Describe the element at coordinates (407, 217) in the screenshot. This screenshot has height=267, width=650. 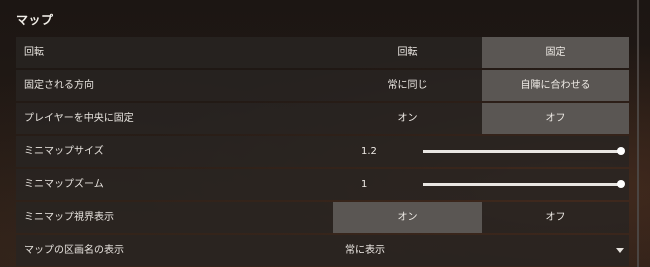
I see `option-vision-on: オン` at that location.